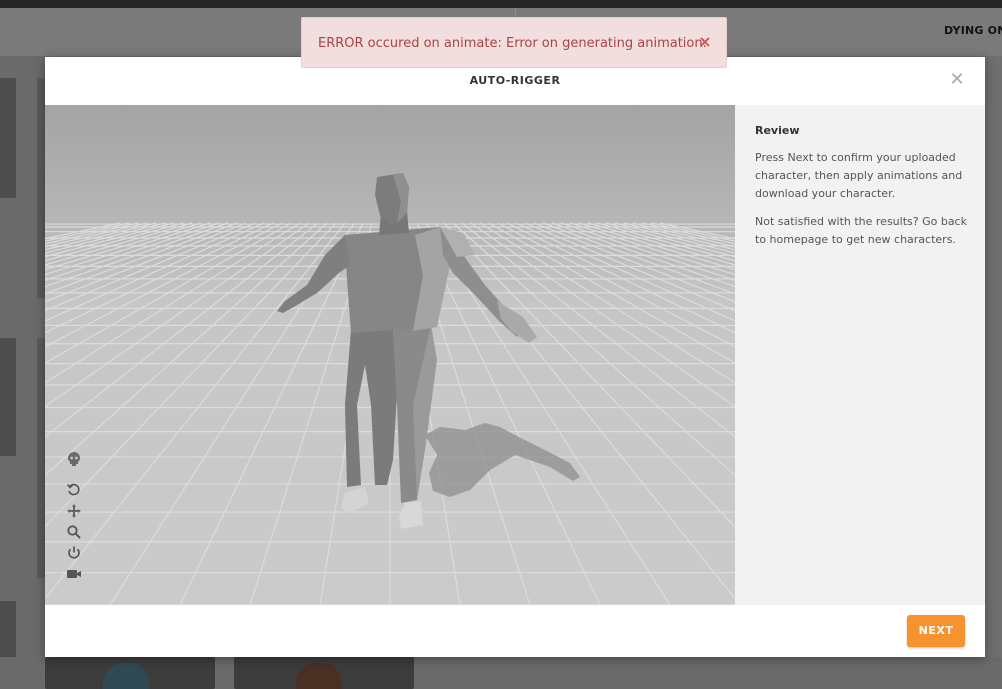 The height and width of the screenshot is (689, 1002). What do you see at coordinates (74, 532) in the screenshot?
I see `zoom-icon` at bounding box center [74, 532].